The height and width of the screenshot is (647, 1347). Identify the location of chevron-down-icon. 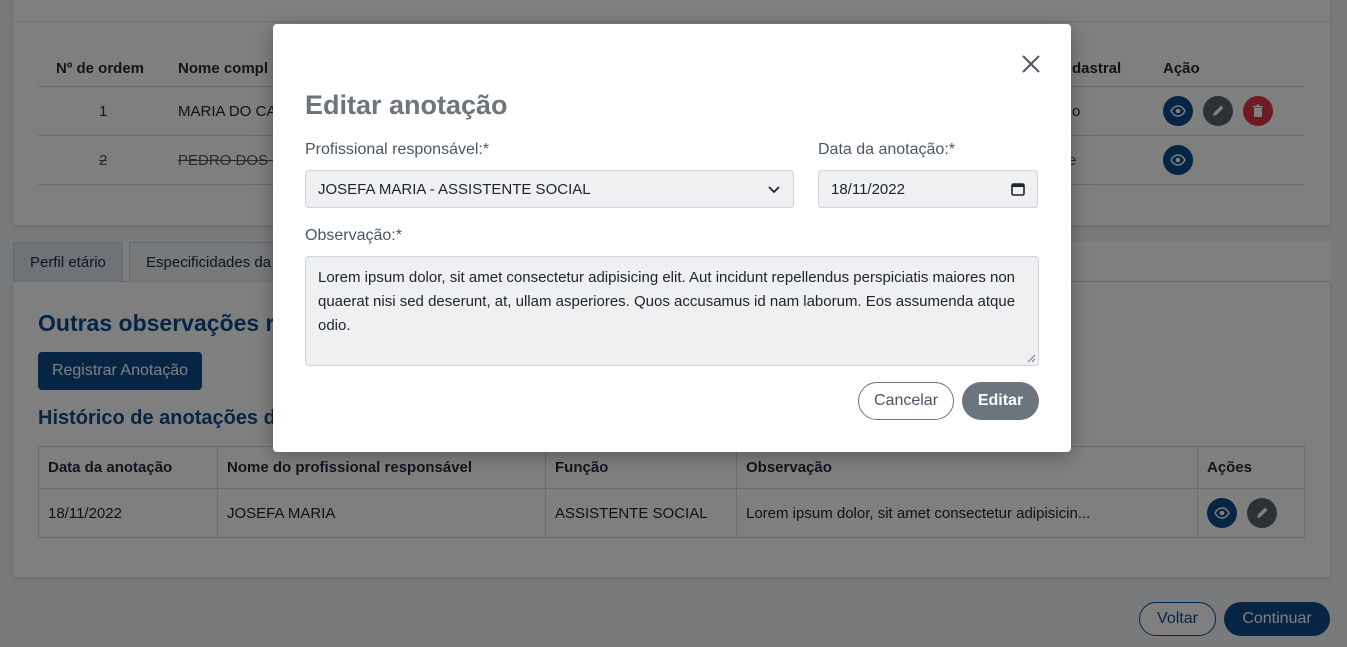
(774, 190).